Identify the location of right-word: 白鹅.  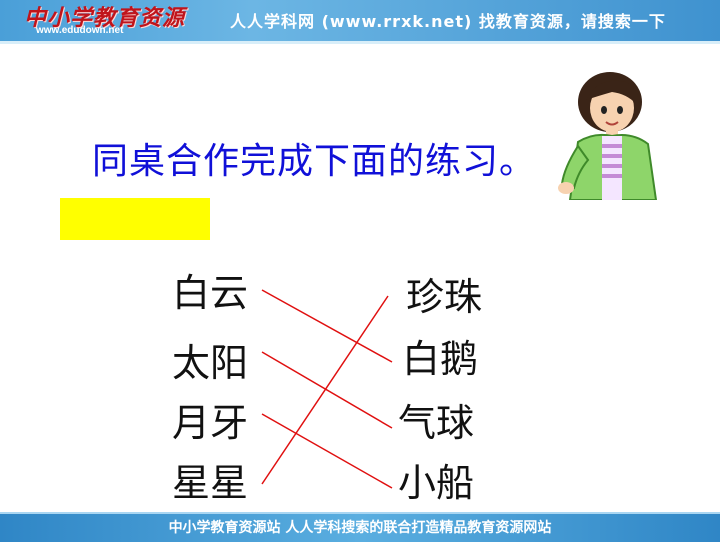
(440, 359).